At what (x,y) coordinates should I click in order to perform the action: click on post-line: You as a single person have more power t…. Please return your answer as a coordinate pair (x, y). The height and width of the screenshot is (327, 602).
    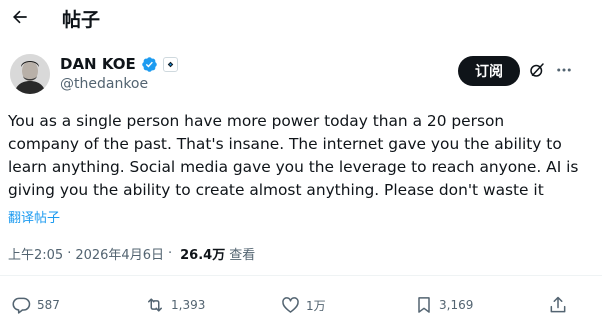
    Looking at the image, I should click on (256, 121).